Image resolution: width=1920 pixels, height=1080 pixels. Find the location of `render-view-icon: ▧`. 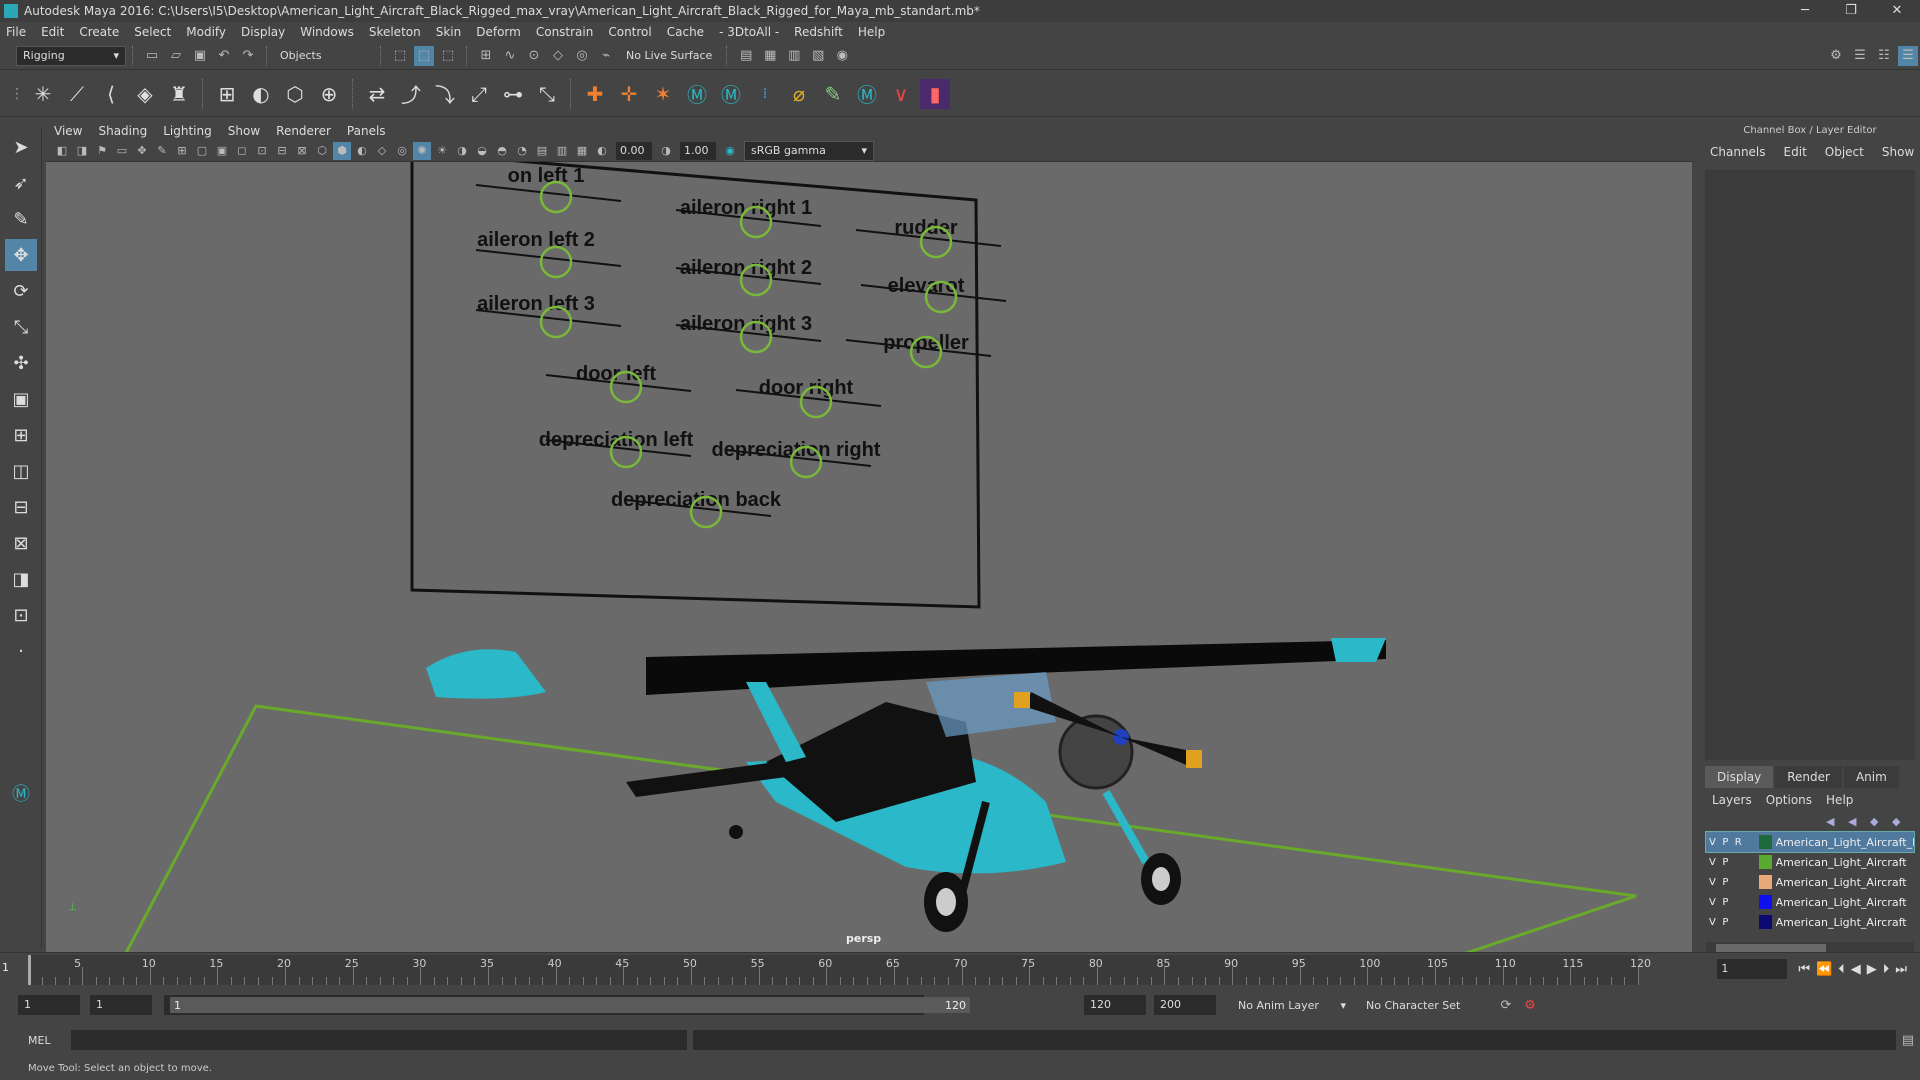

render-view-icon: ▧ is located at coordinates (818, 56).